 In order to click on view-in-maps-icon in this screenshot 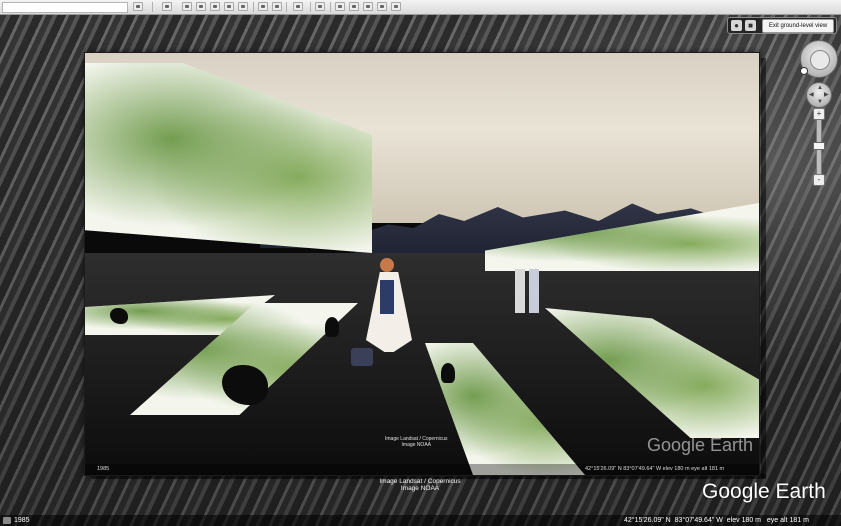, I will do `click(396, 6)`.